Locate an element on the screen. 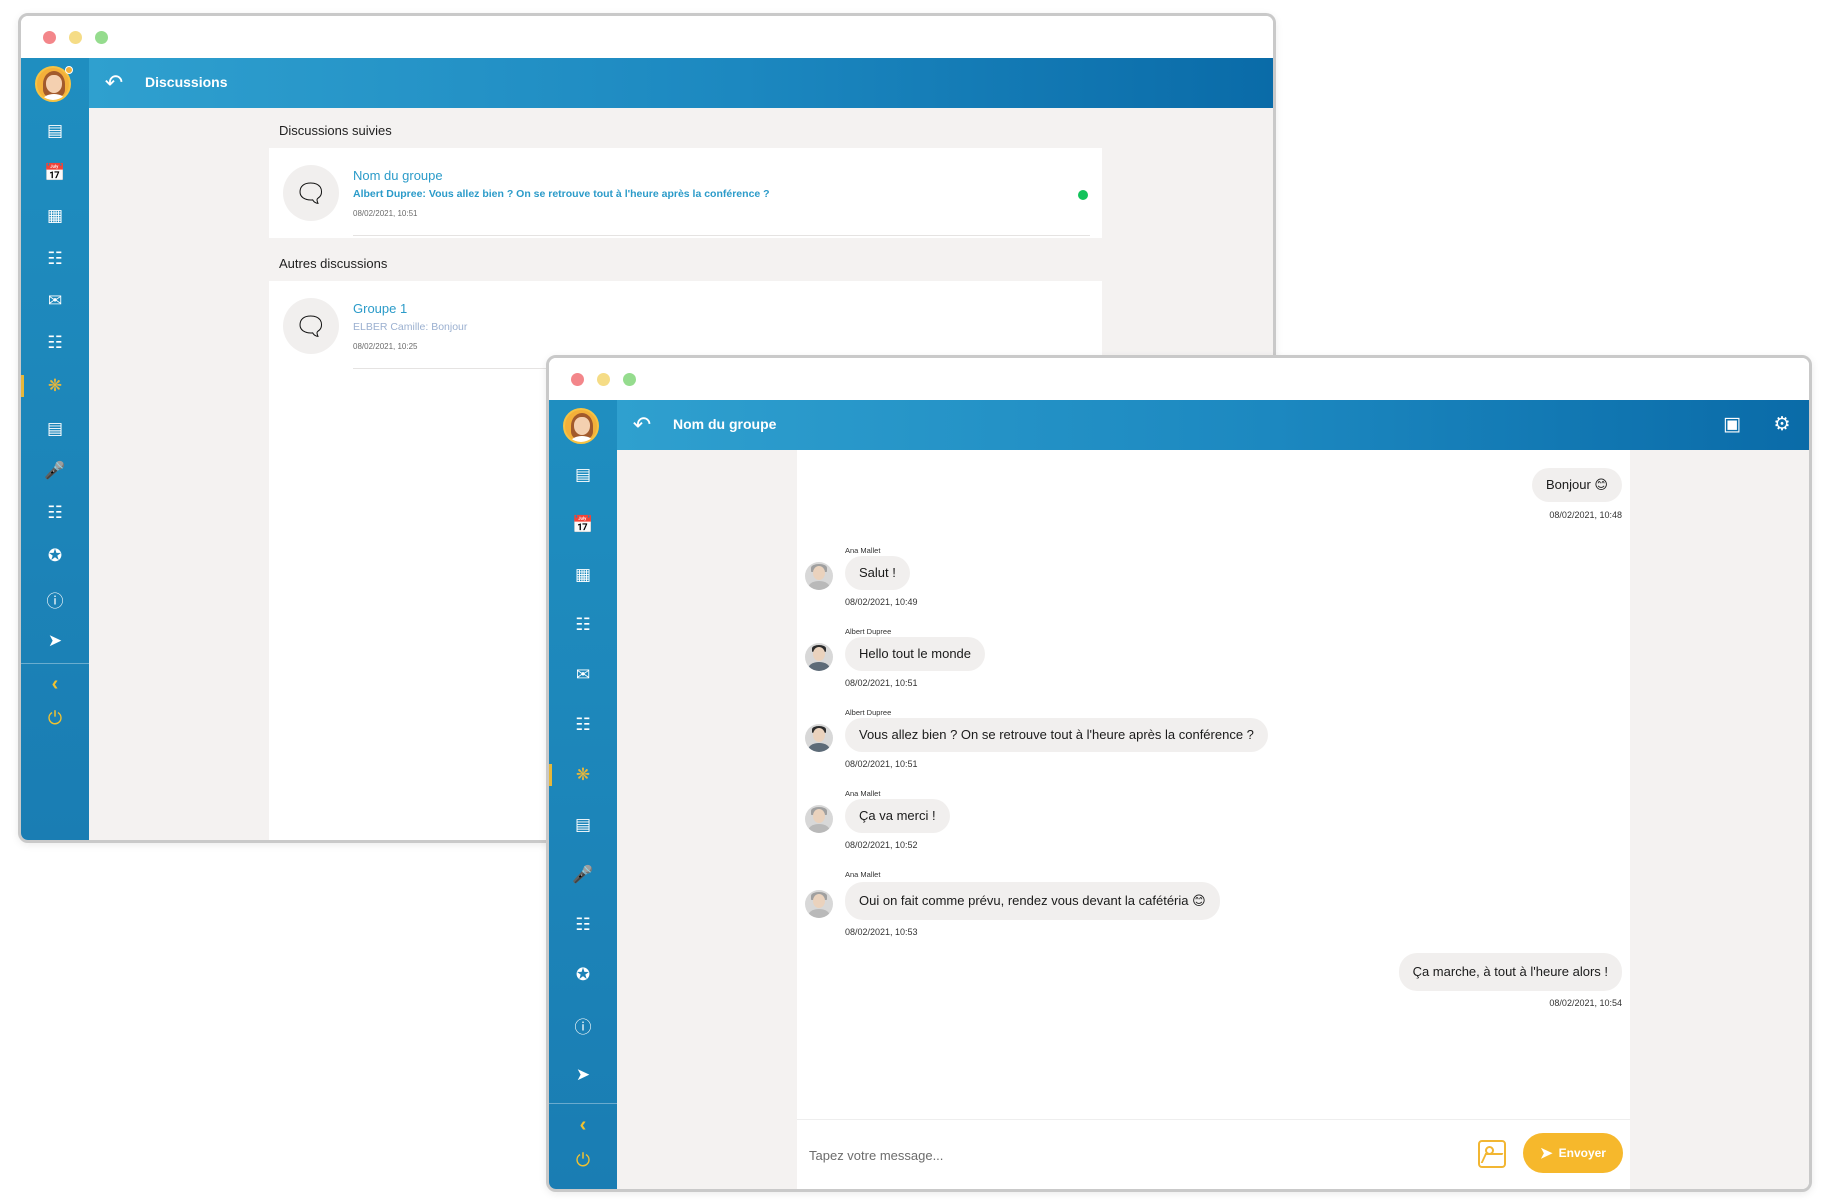 This screenshot has width=1826, height=1200. message-bubble: Salut ! is located at coordinates (877, 573).